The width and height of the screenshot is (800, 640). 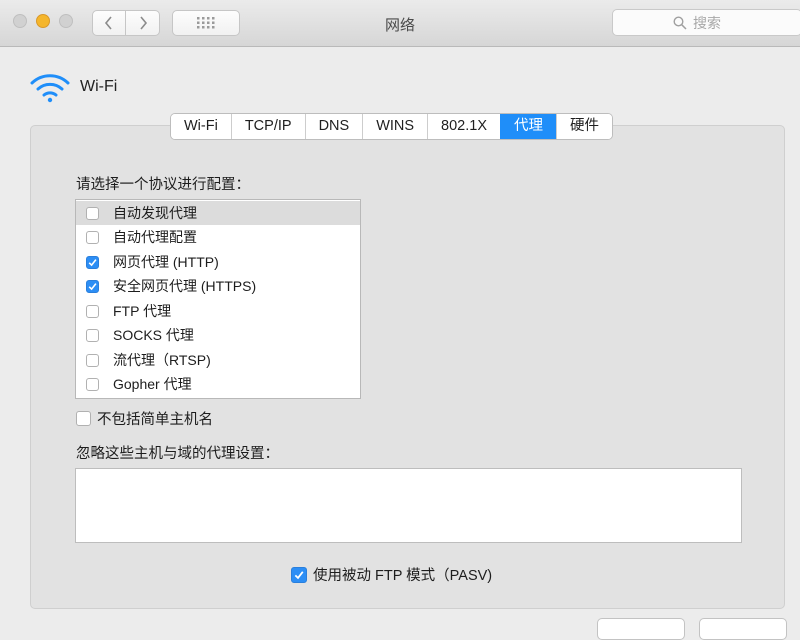 I want to click on checkbox-gopher, so click(x=92, y=384).